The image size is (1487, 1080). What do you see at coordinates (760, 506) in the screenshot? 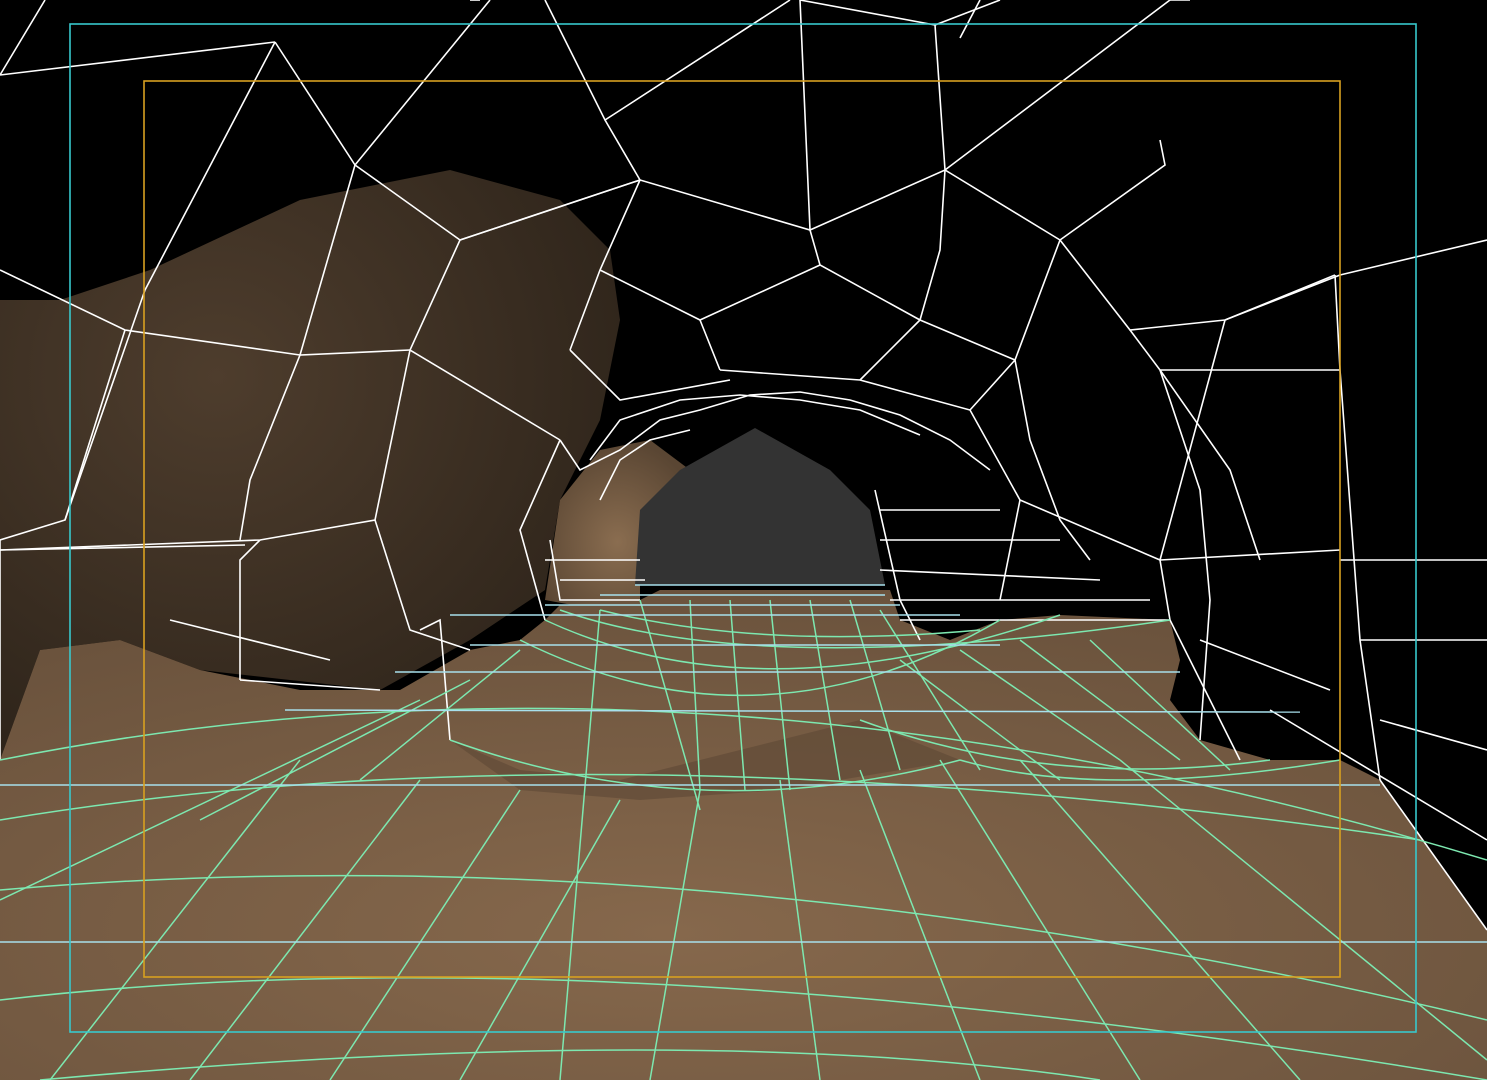
I see `tunnel-end-opening` at bounding box center [760, 506].